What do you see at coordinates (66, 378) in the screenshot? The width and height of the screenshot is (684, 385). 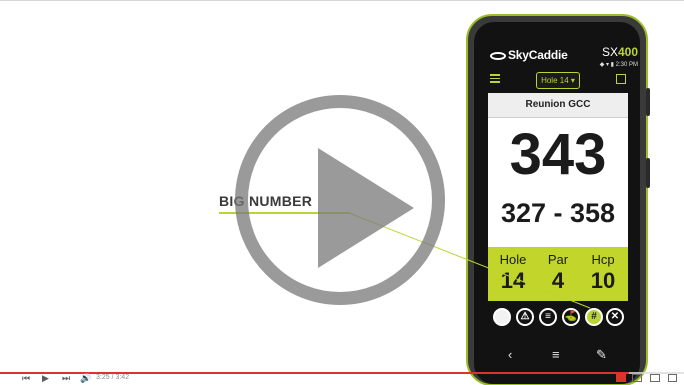 I see `next-icon: ⏭` at bounding box center [66, 378].